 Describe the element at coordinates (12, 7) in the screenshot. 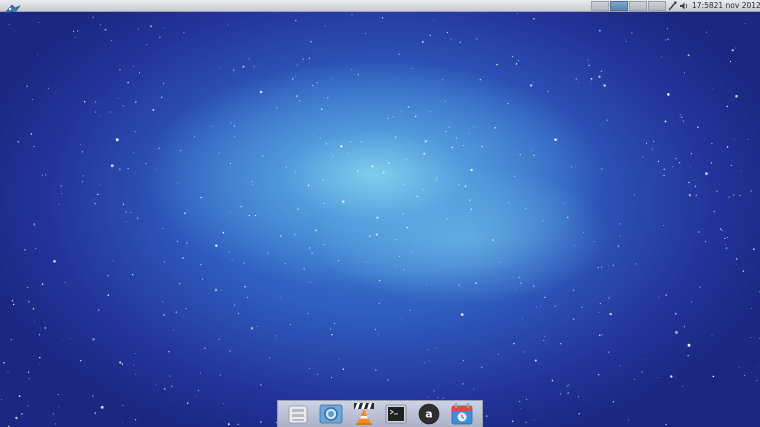

I see `applications-menu-button` at that location.